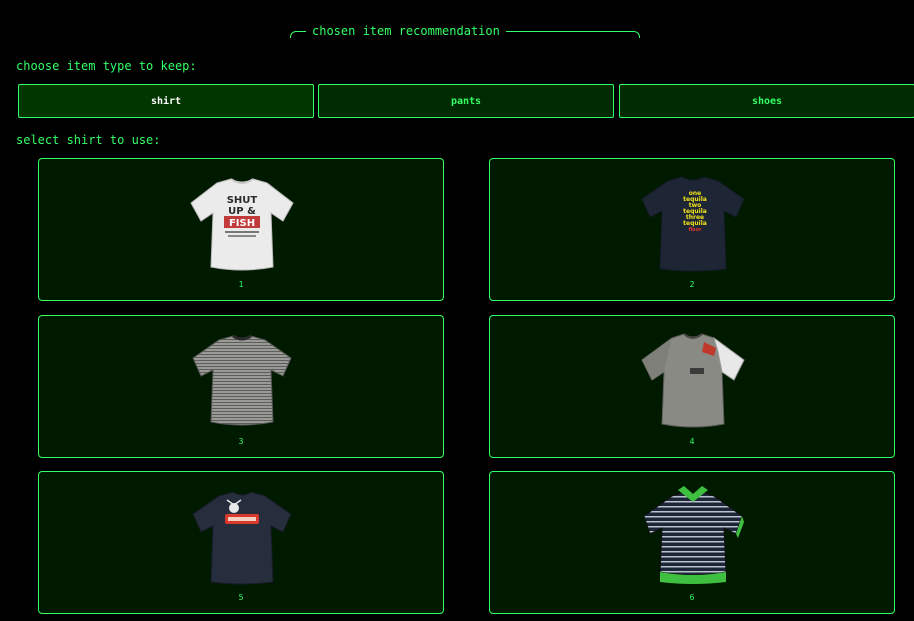  Describe the element at coordinates (406, 31) in the screenshot. I see `section-title: chosen item recommendation` at that location.